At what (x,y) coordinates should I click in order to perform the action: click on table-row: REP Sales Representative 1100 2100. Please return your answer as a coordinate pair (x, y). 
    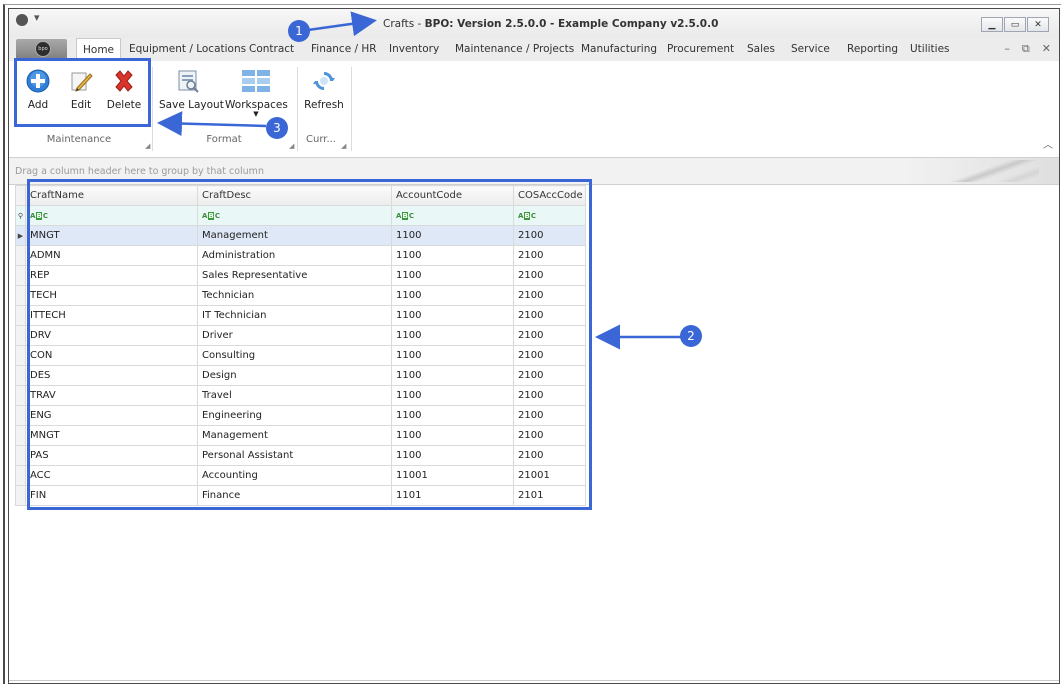
    Looking at the image, I should click on (300, 275).